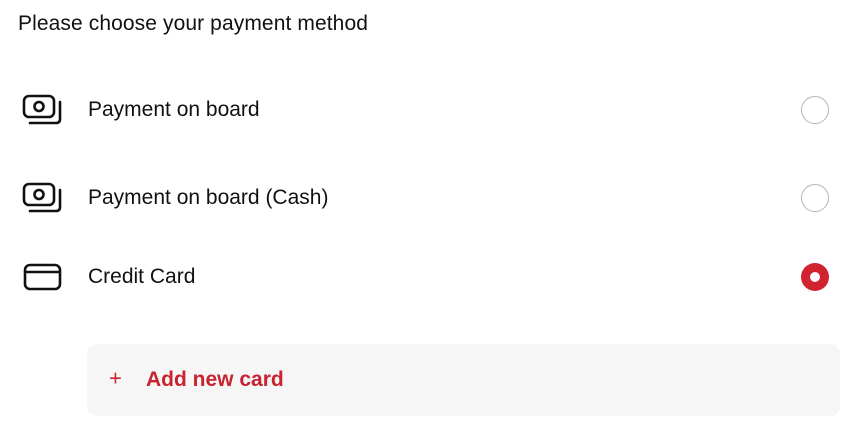 This screenshot has width=855, height=425. What do you see at coordinates (208, 197) in the screenshot?
I see `payment-option-label: Payment on board (Cash)` at bounding box center [208, 197].